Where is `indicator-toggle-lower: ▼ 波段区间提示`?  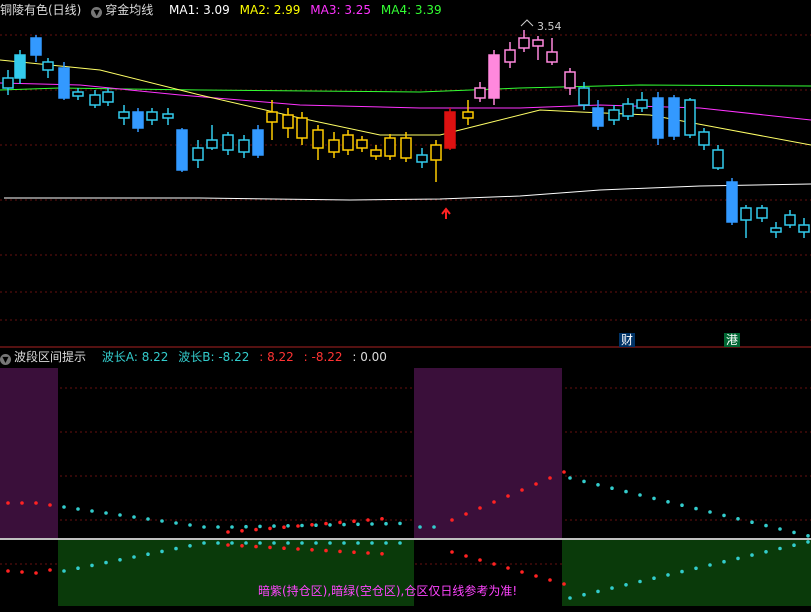 indicator-toggle-lower: ▼ 波段区间提示 is located at coordinates (46, 357).